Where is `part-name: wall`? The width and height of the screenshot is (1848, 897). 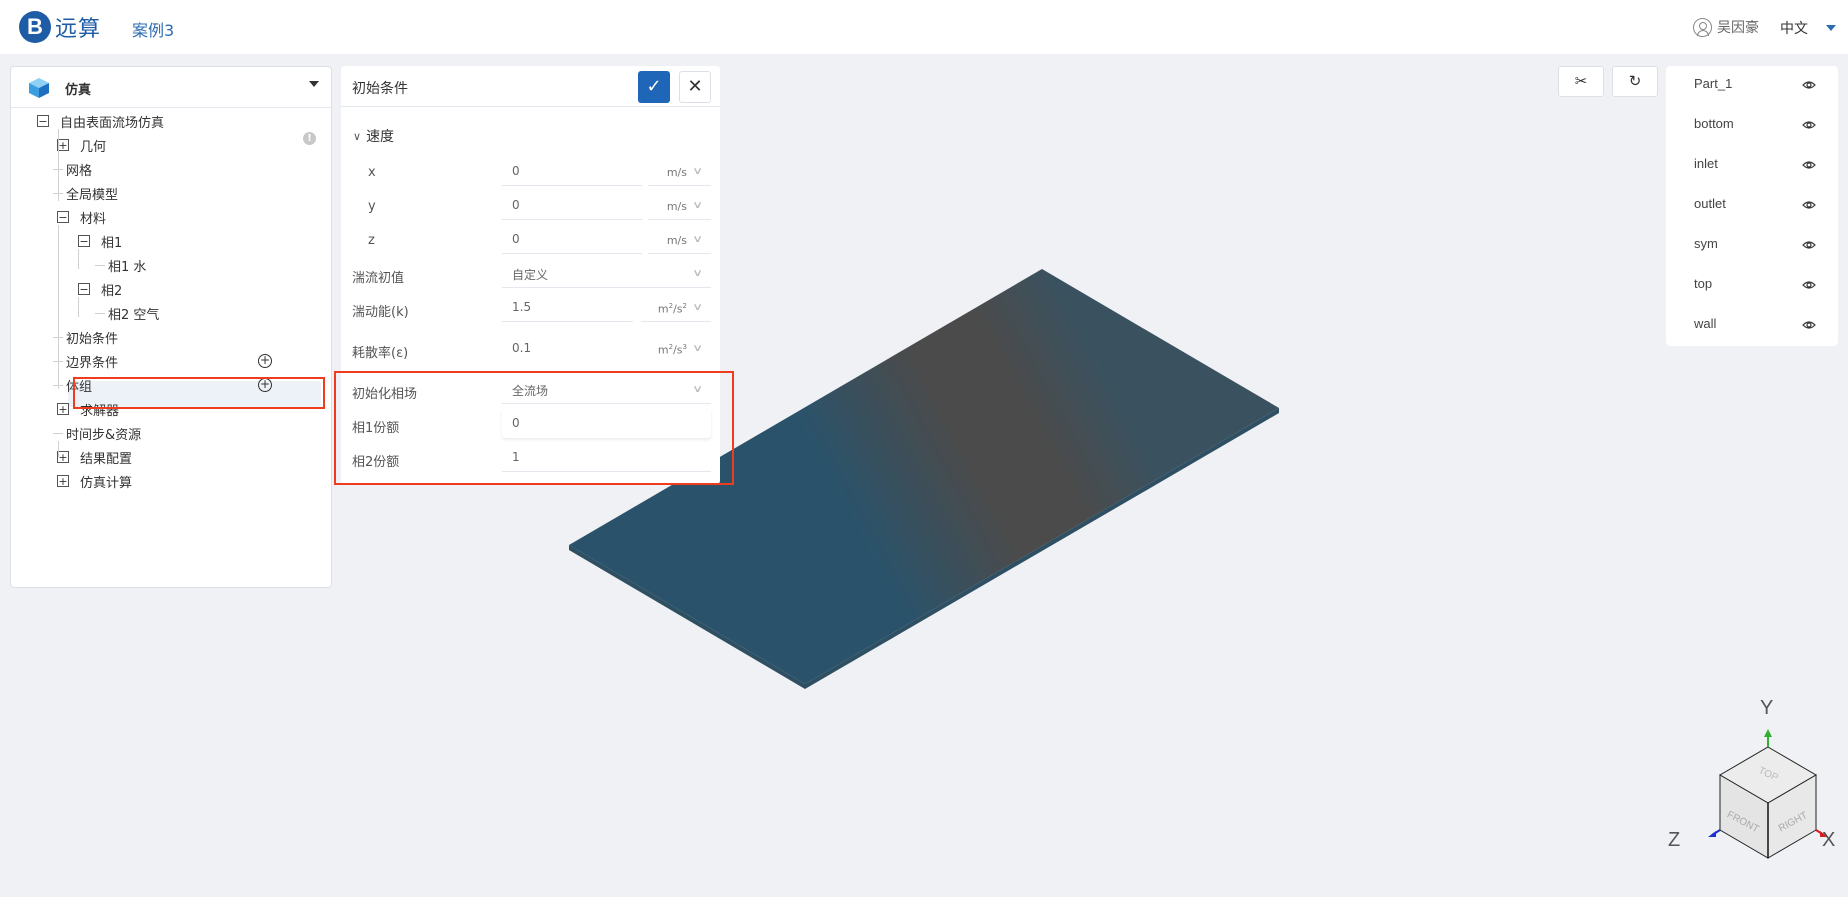
part-name: wall is located at coordinates (1705, 323).